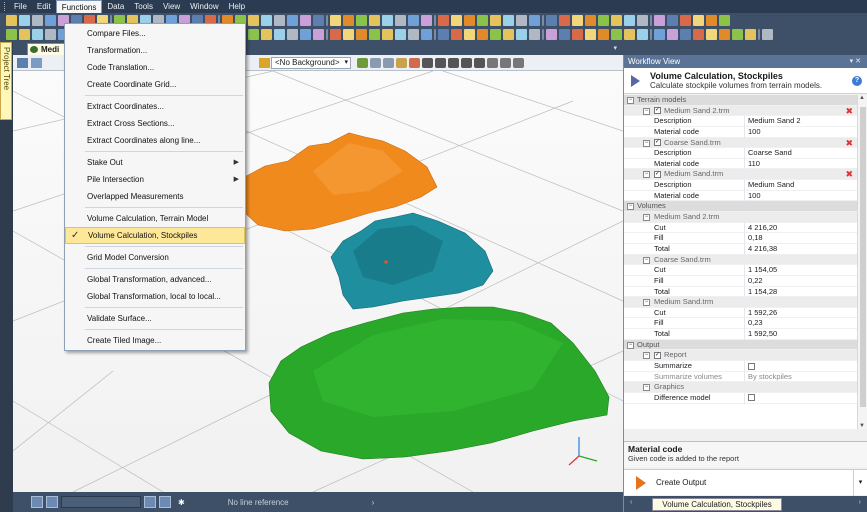  Describe the element at coordinates (740, 207) in the screenshot. I see `grid-category: − Volumes` at that location.